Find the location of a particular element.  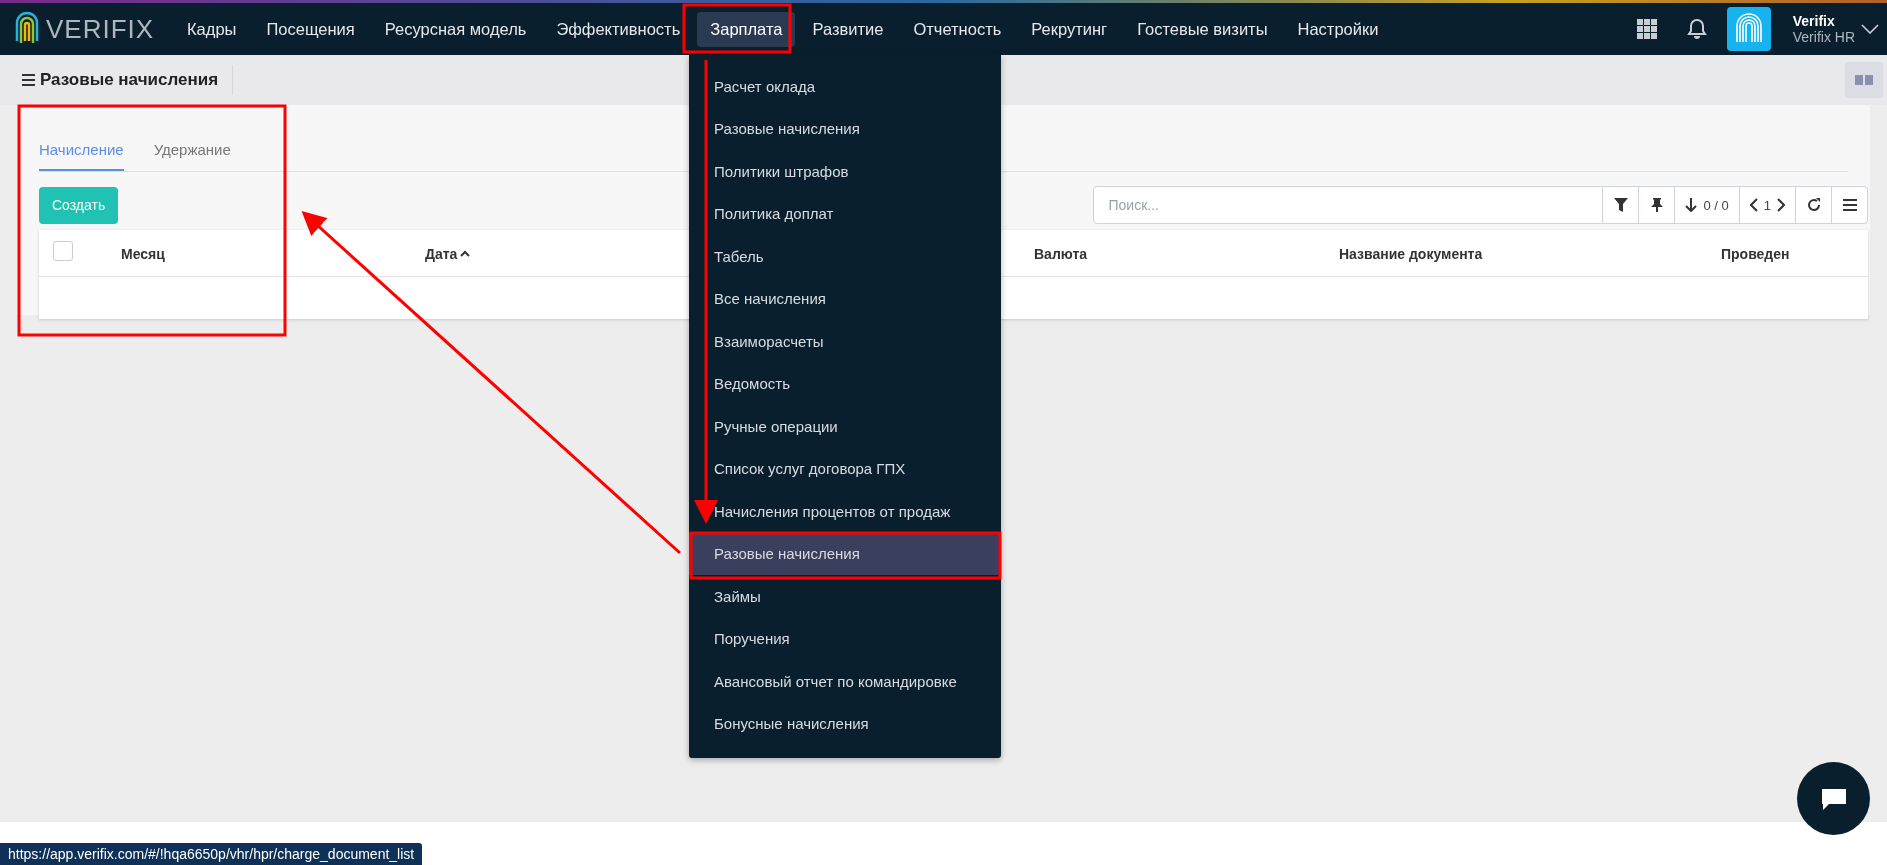

nav-tab: Настройки is located at coordinates (1338, 29).